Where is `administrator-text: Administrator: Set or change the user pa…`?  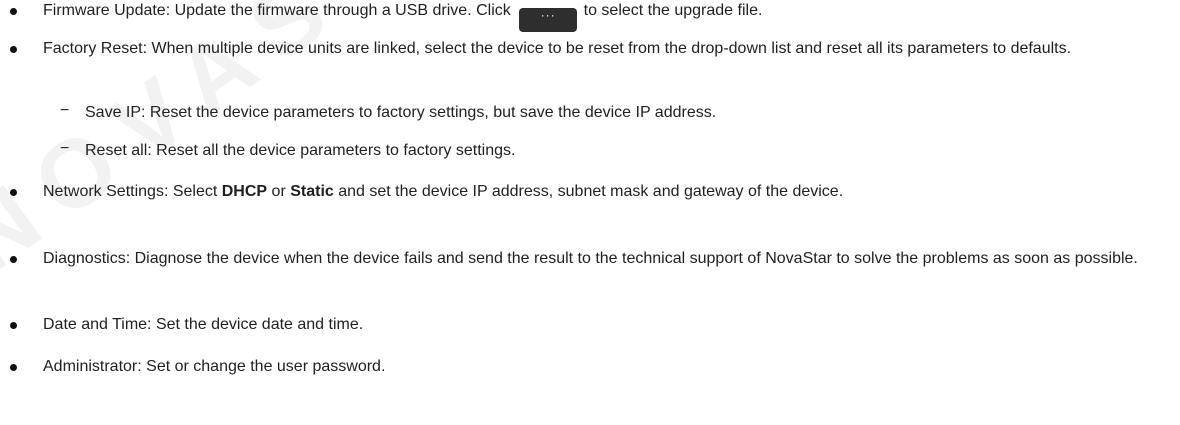
administrator-text: Administrator: Set or change the user pa… is located at coordinates (214, 366).